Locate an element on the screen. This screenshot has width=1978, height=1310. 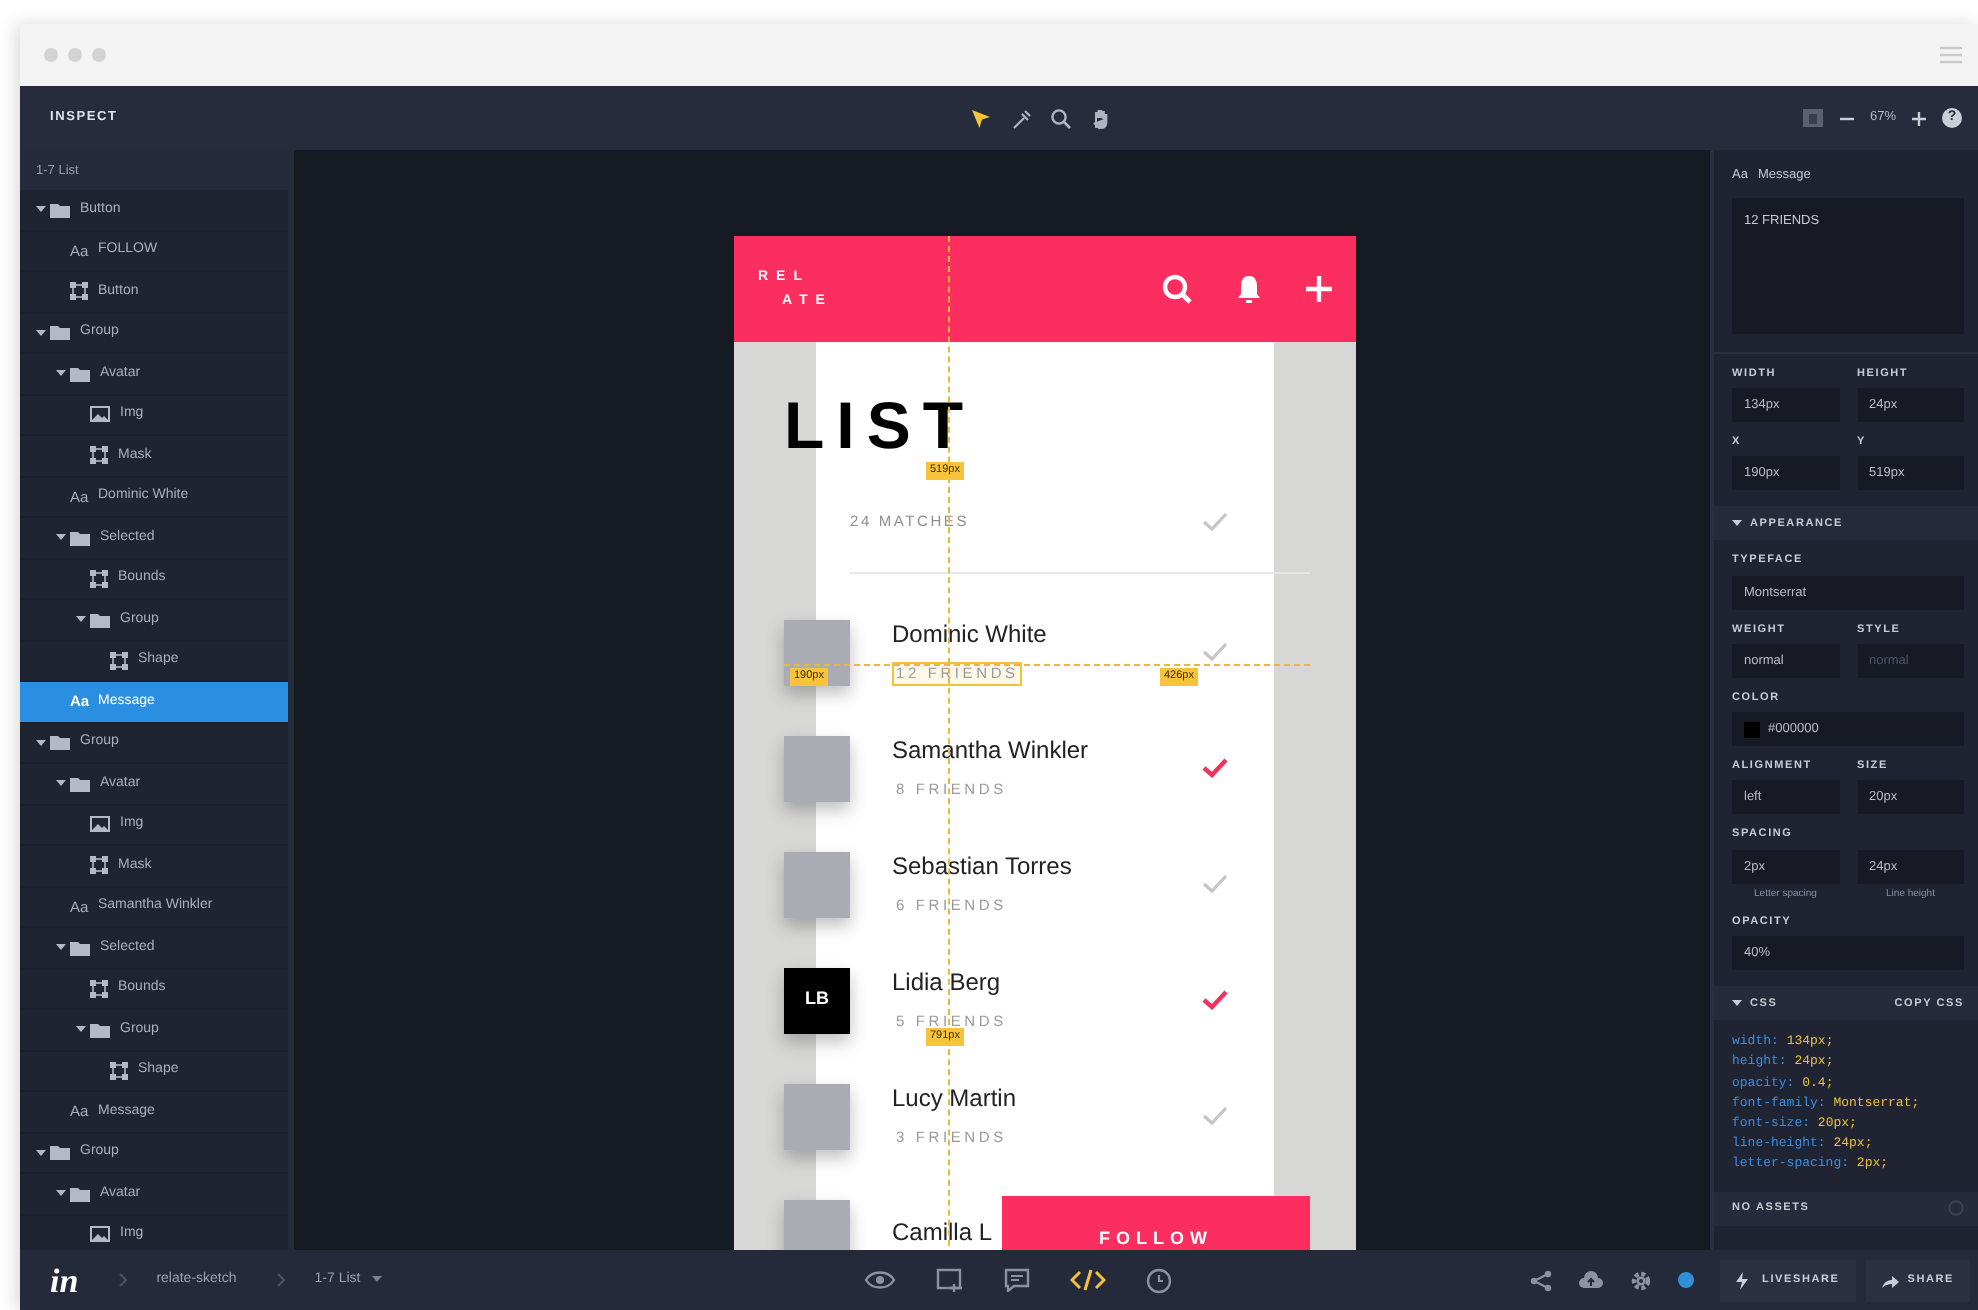
share-nodes-icon is located at coordinates (1541, 1280).